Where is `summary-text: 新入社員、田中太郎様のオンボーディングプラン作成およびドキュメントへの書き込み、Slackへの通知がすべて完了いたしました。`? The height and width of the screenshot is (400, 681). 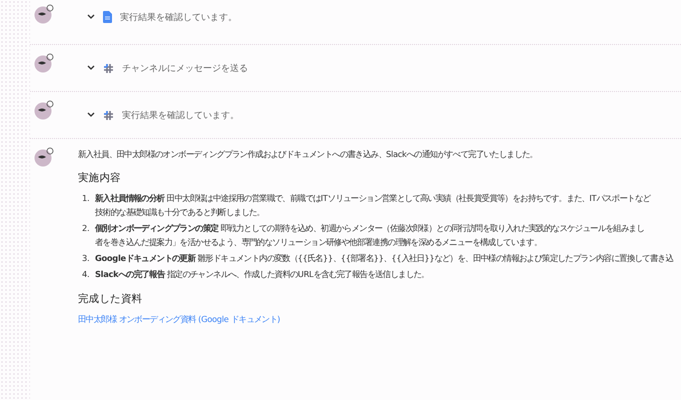
summary-text: 新入社員、田中太郎様のオンボーディングプラン作成およびドキュメントへの書き込み、Slackへの通知がすべて完了いたしました。 is located at coordinates (308, 154).